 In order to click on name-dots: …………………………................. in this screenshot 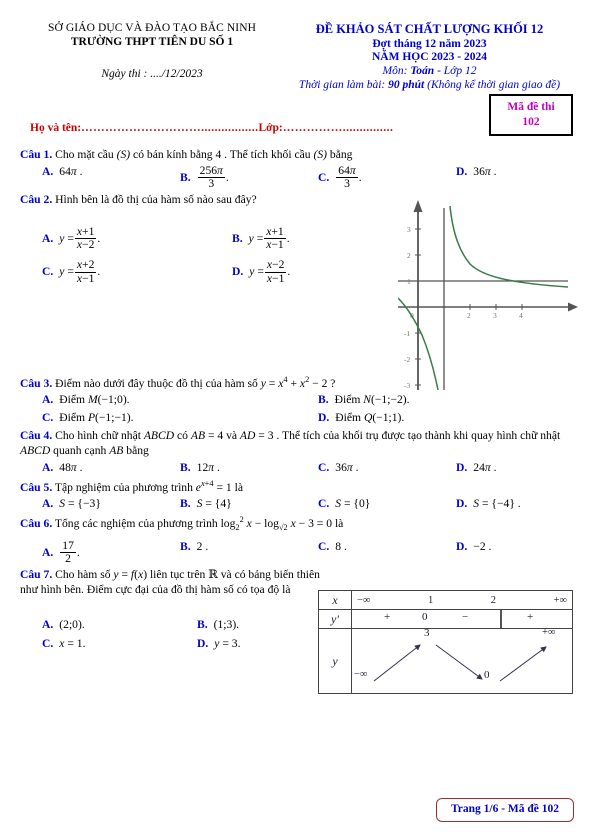, I will do `click(169, 128)`.